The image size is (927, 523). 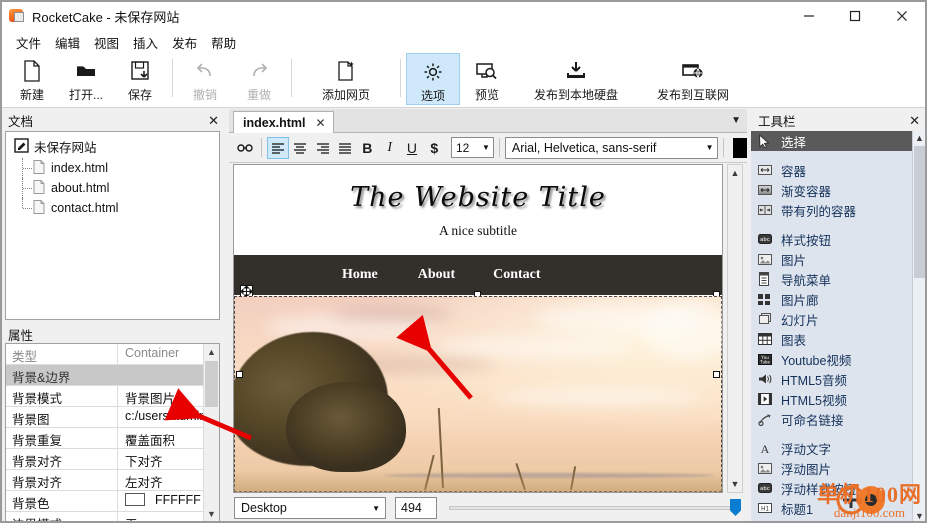 What do you see at coordinates (140, 71) in the screenshot?
I see `save-disk-icon` at bounding box center [140, 71].